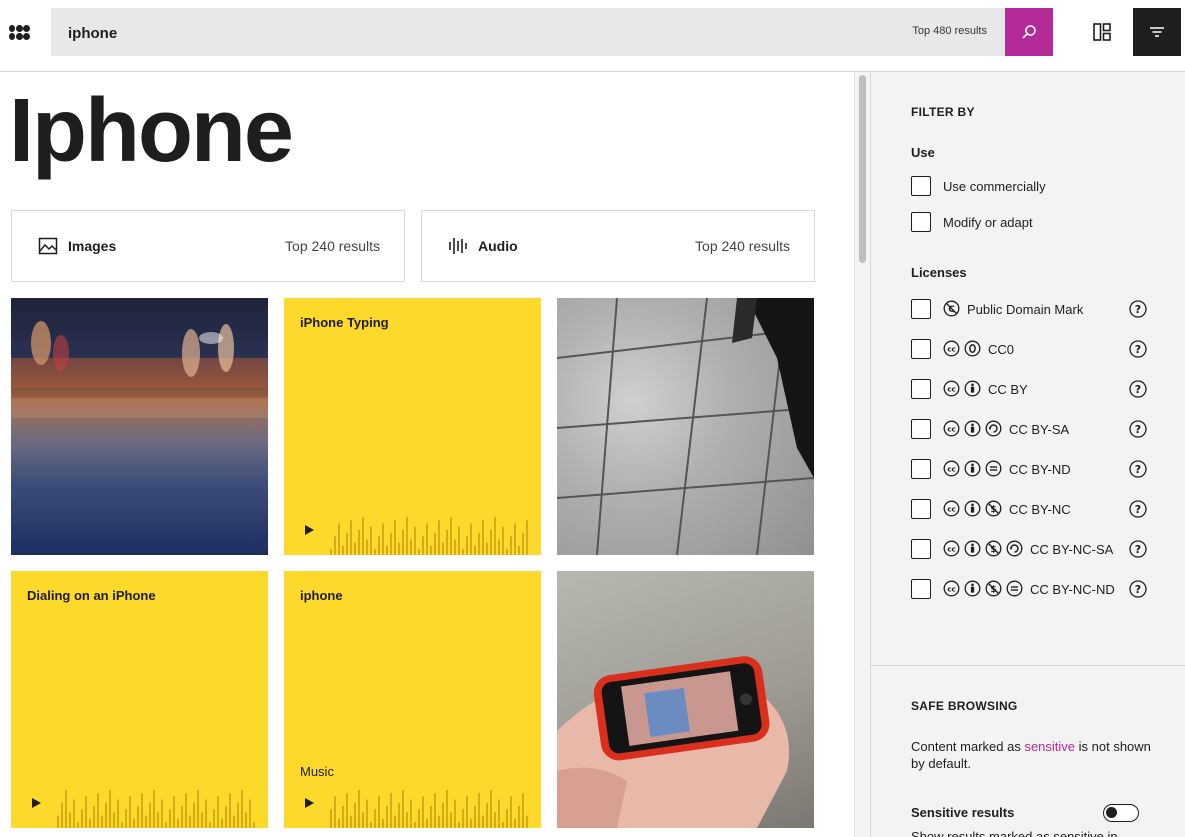 This screenshot has width=1185, height=837. What do you see at coordinates (862, 169) in the screenshot?
I see `scrollbar-thumb` at bounding box center [862, 169].